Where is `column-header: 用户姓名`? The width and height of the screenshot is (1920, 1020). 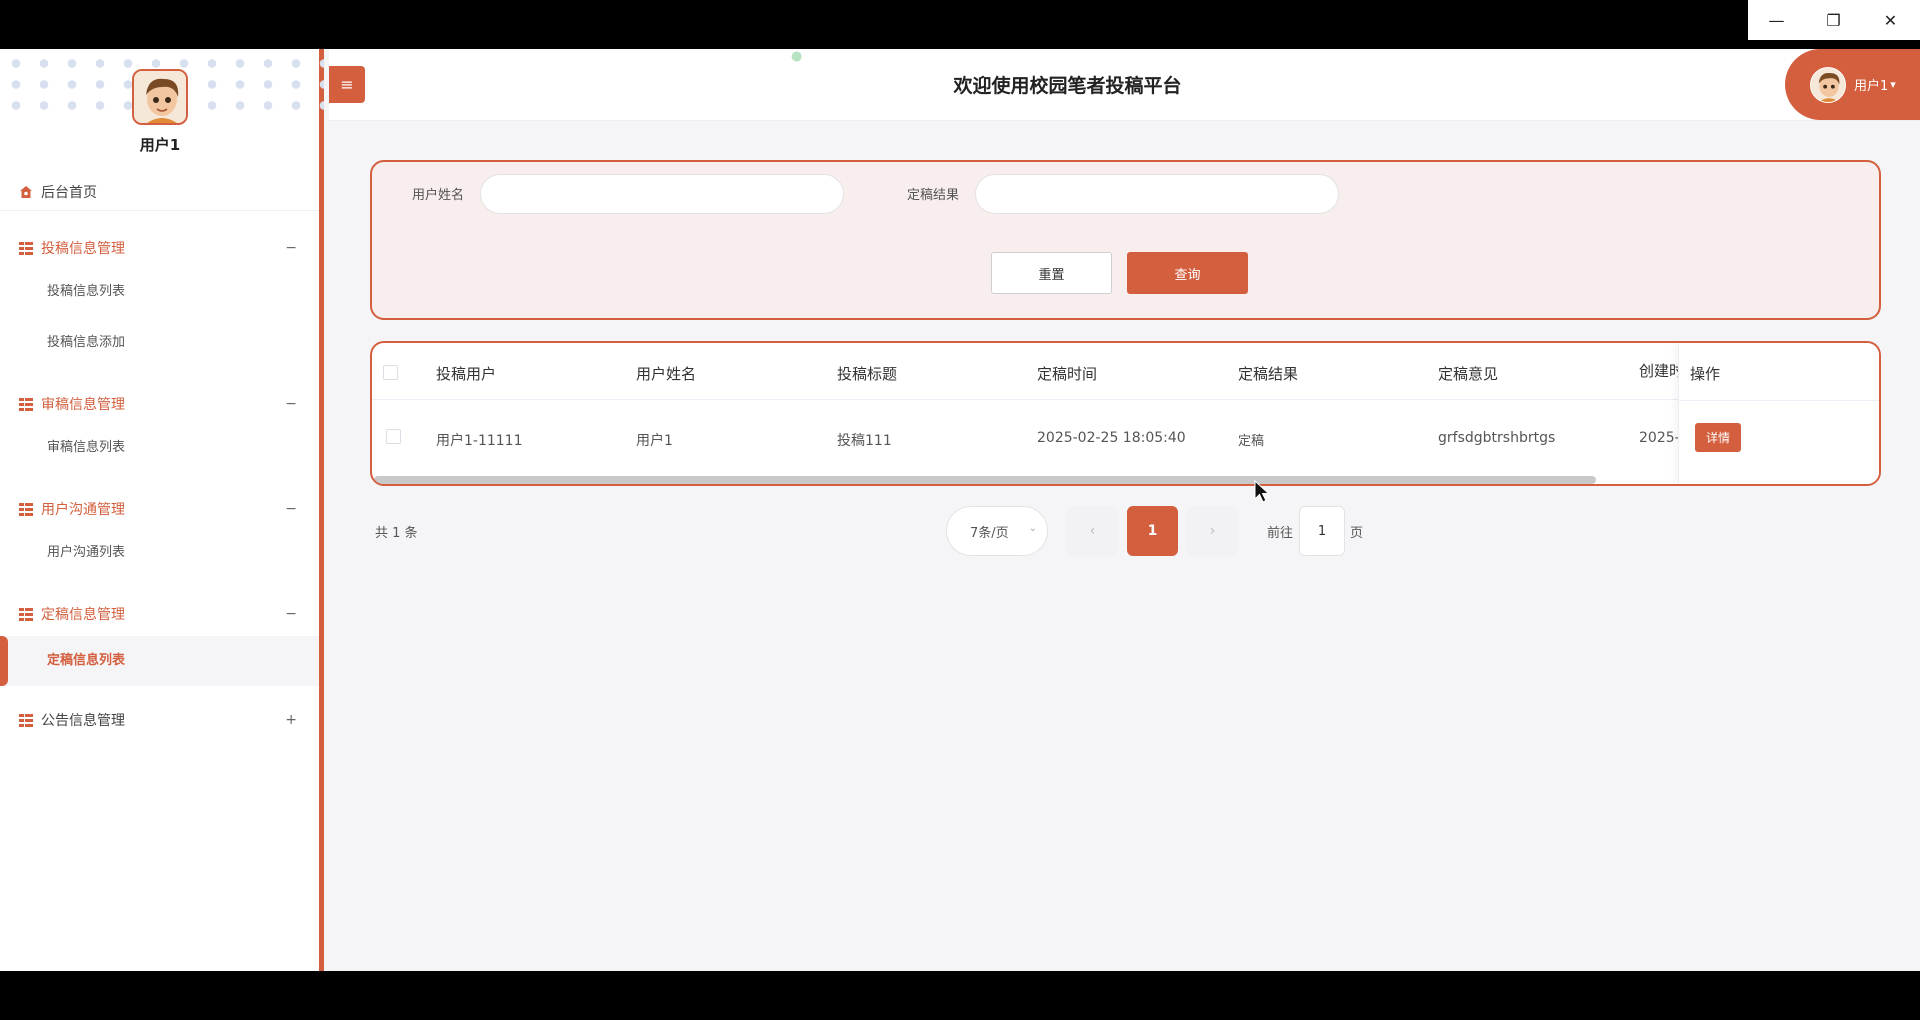 column-header: 用户姓名 is located at coordinates (666, 373).